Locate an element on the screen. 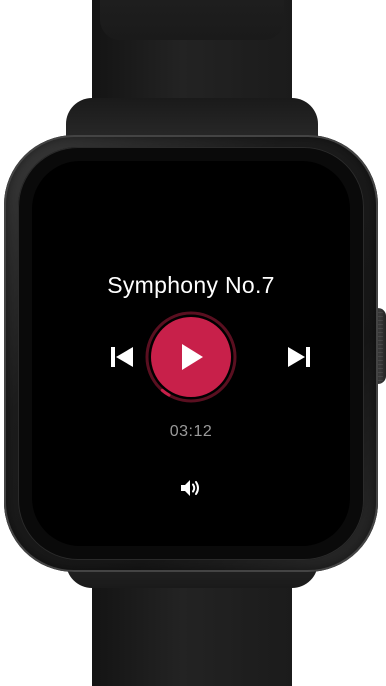 The image size is (386, 686). previous-track-button is located at coordinates (122, 357).